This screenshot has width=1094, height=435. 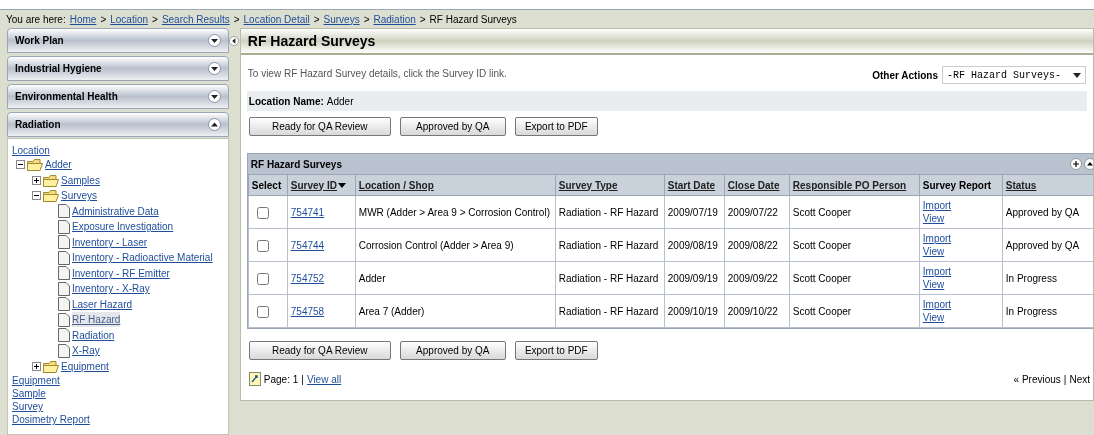 What do you see at coordinates (195, 19) in the screenshot?
I see `breadcrumb-link: Search Results` at bounding box center [195, 19].